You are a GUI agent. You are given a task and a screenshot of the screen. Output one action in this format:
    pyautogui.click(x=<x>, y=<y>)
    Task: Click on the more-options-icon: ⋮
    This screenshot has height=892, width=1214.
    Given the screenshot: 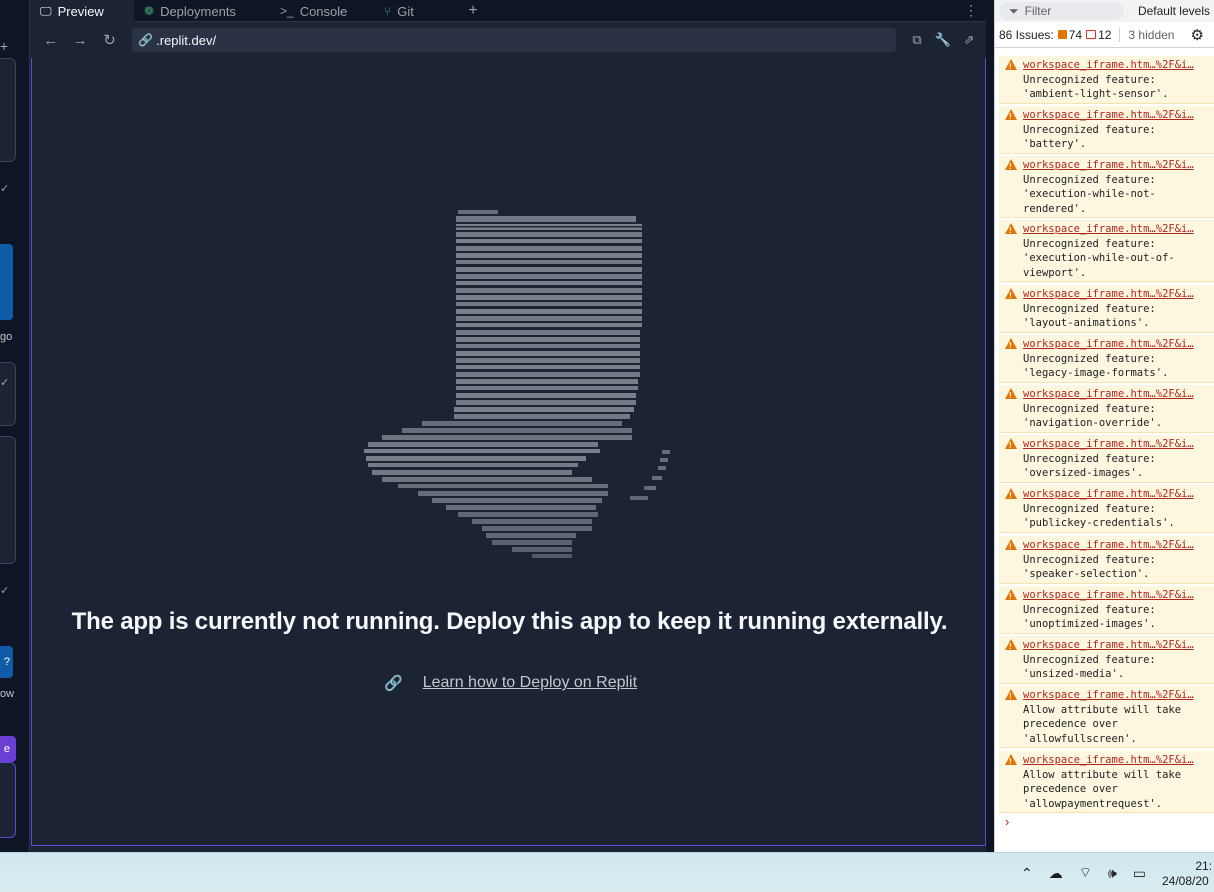 What is the action you would take?
    pyautogui.click(x=971, y=10)
    